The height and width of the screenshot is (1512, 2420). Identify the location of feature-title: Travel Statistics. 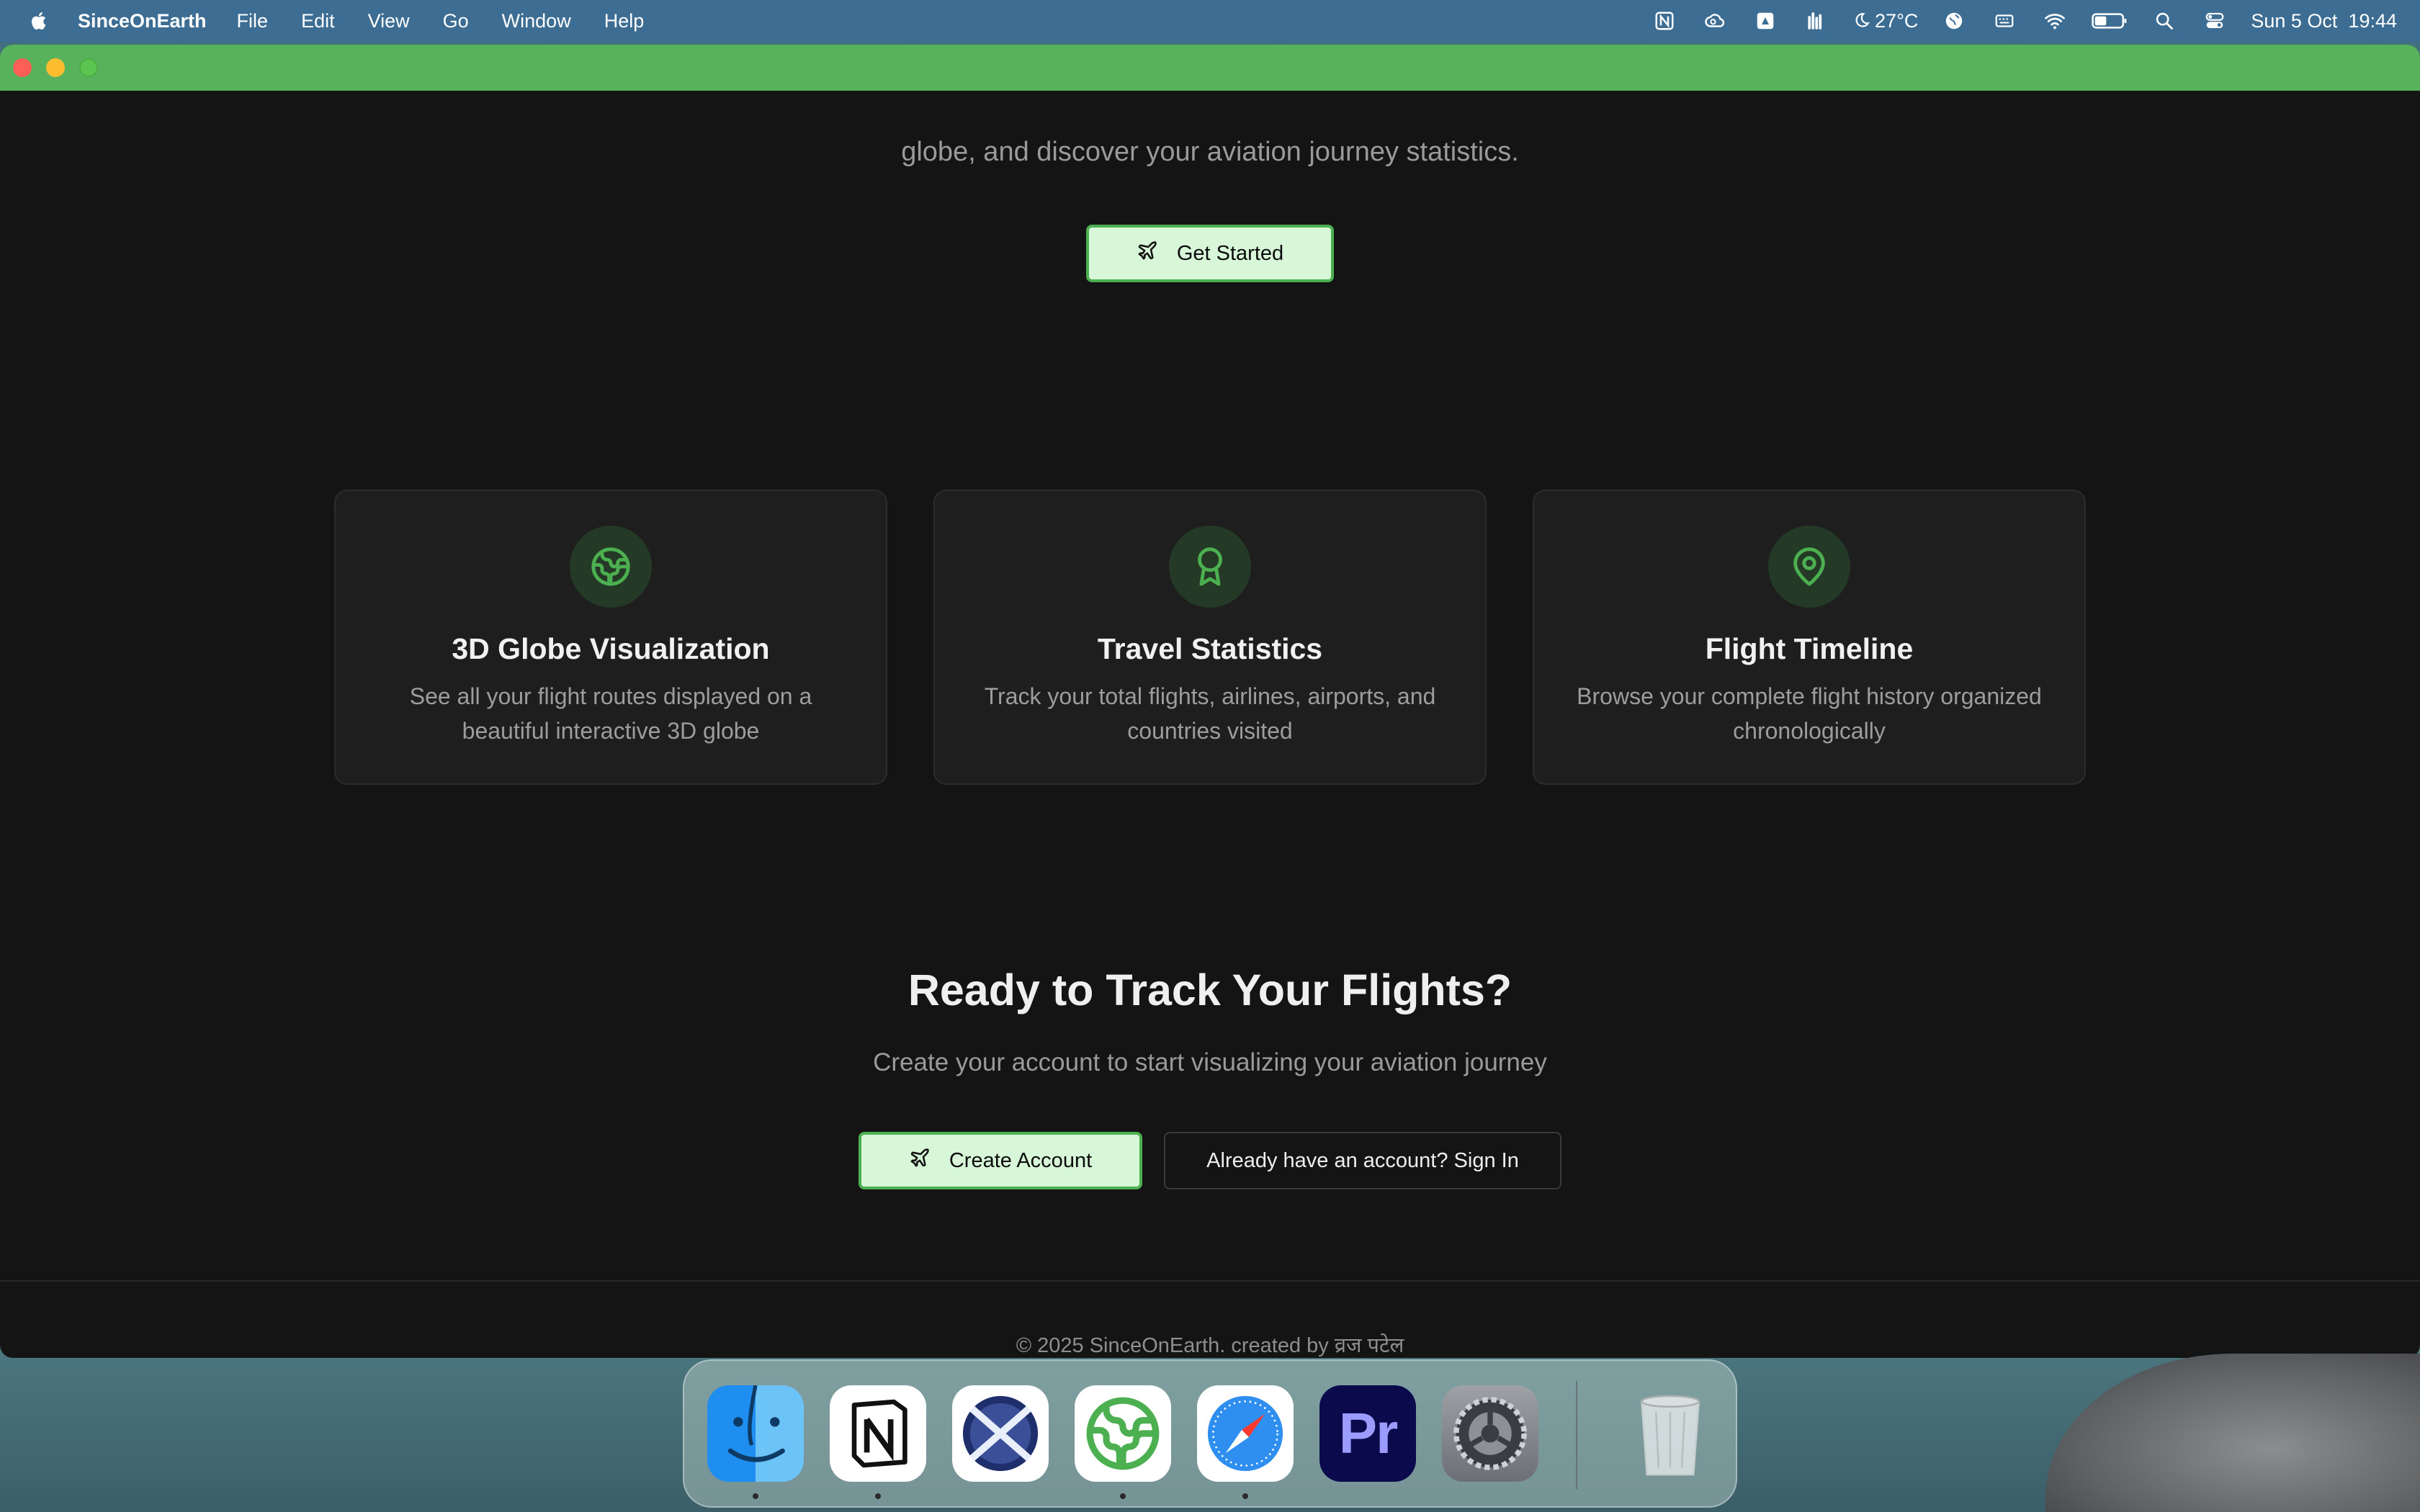
(1210, 648).